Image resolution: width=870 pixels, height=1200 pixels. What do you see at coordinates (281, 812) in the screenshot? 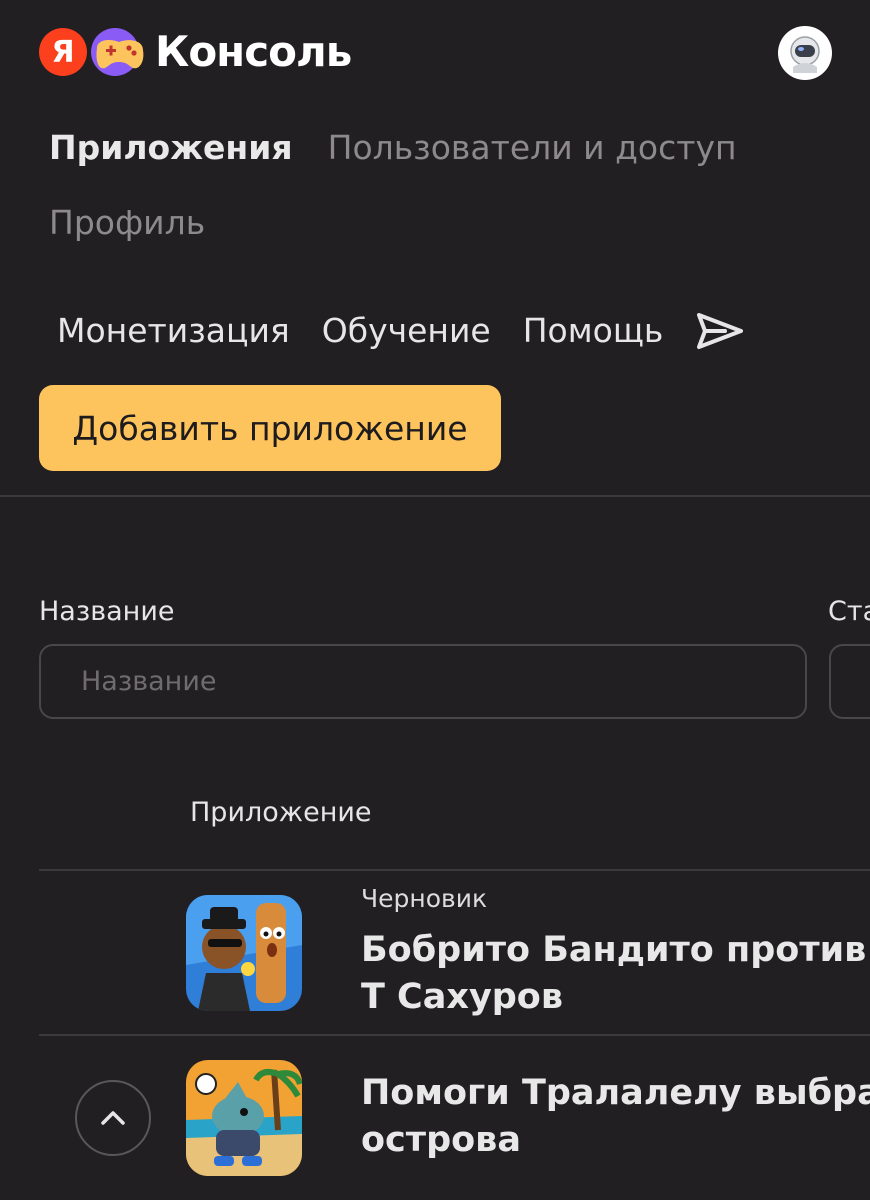
I see `column-header-app: Приложение` at bounding box center [281, 812].